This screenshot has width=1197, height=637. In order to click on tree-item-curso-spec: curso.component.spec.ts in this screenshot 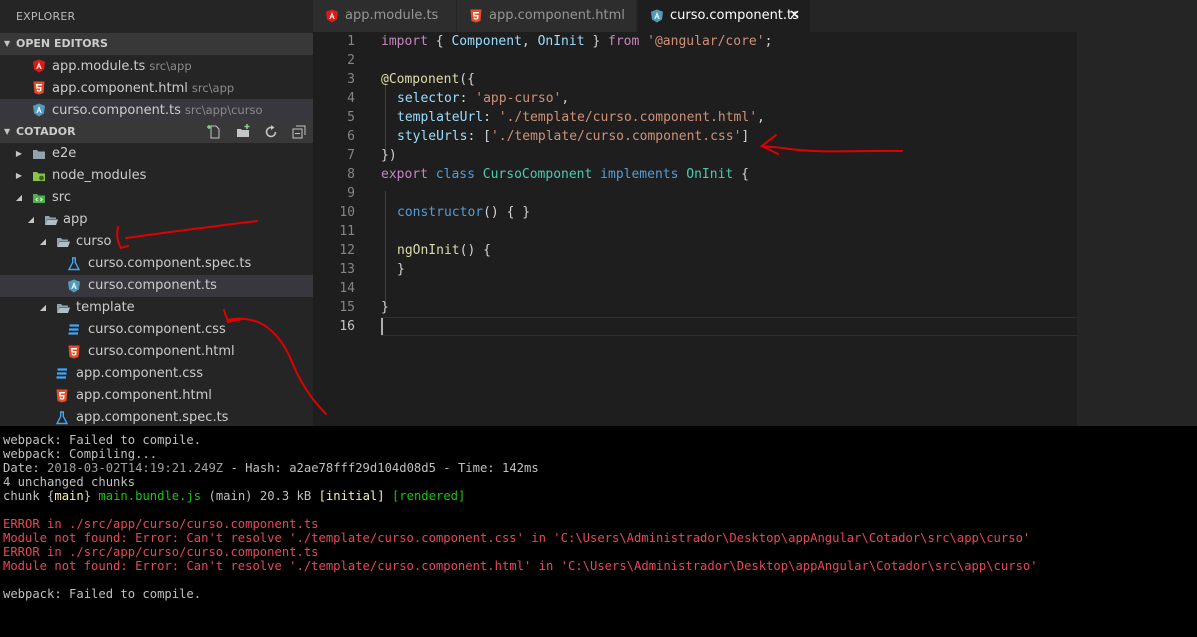, I will do `click(156, 264)`.